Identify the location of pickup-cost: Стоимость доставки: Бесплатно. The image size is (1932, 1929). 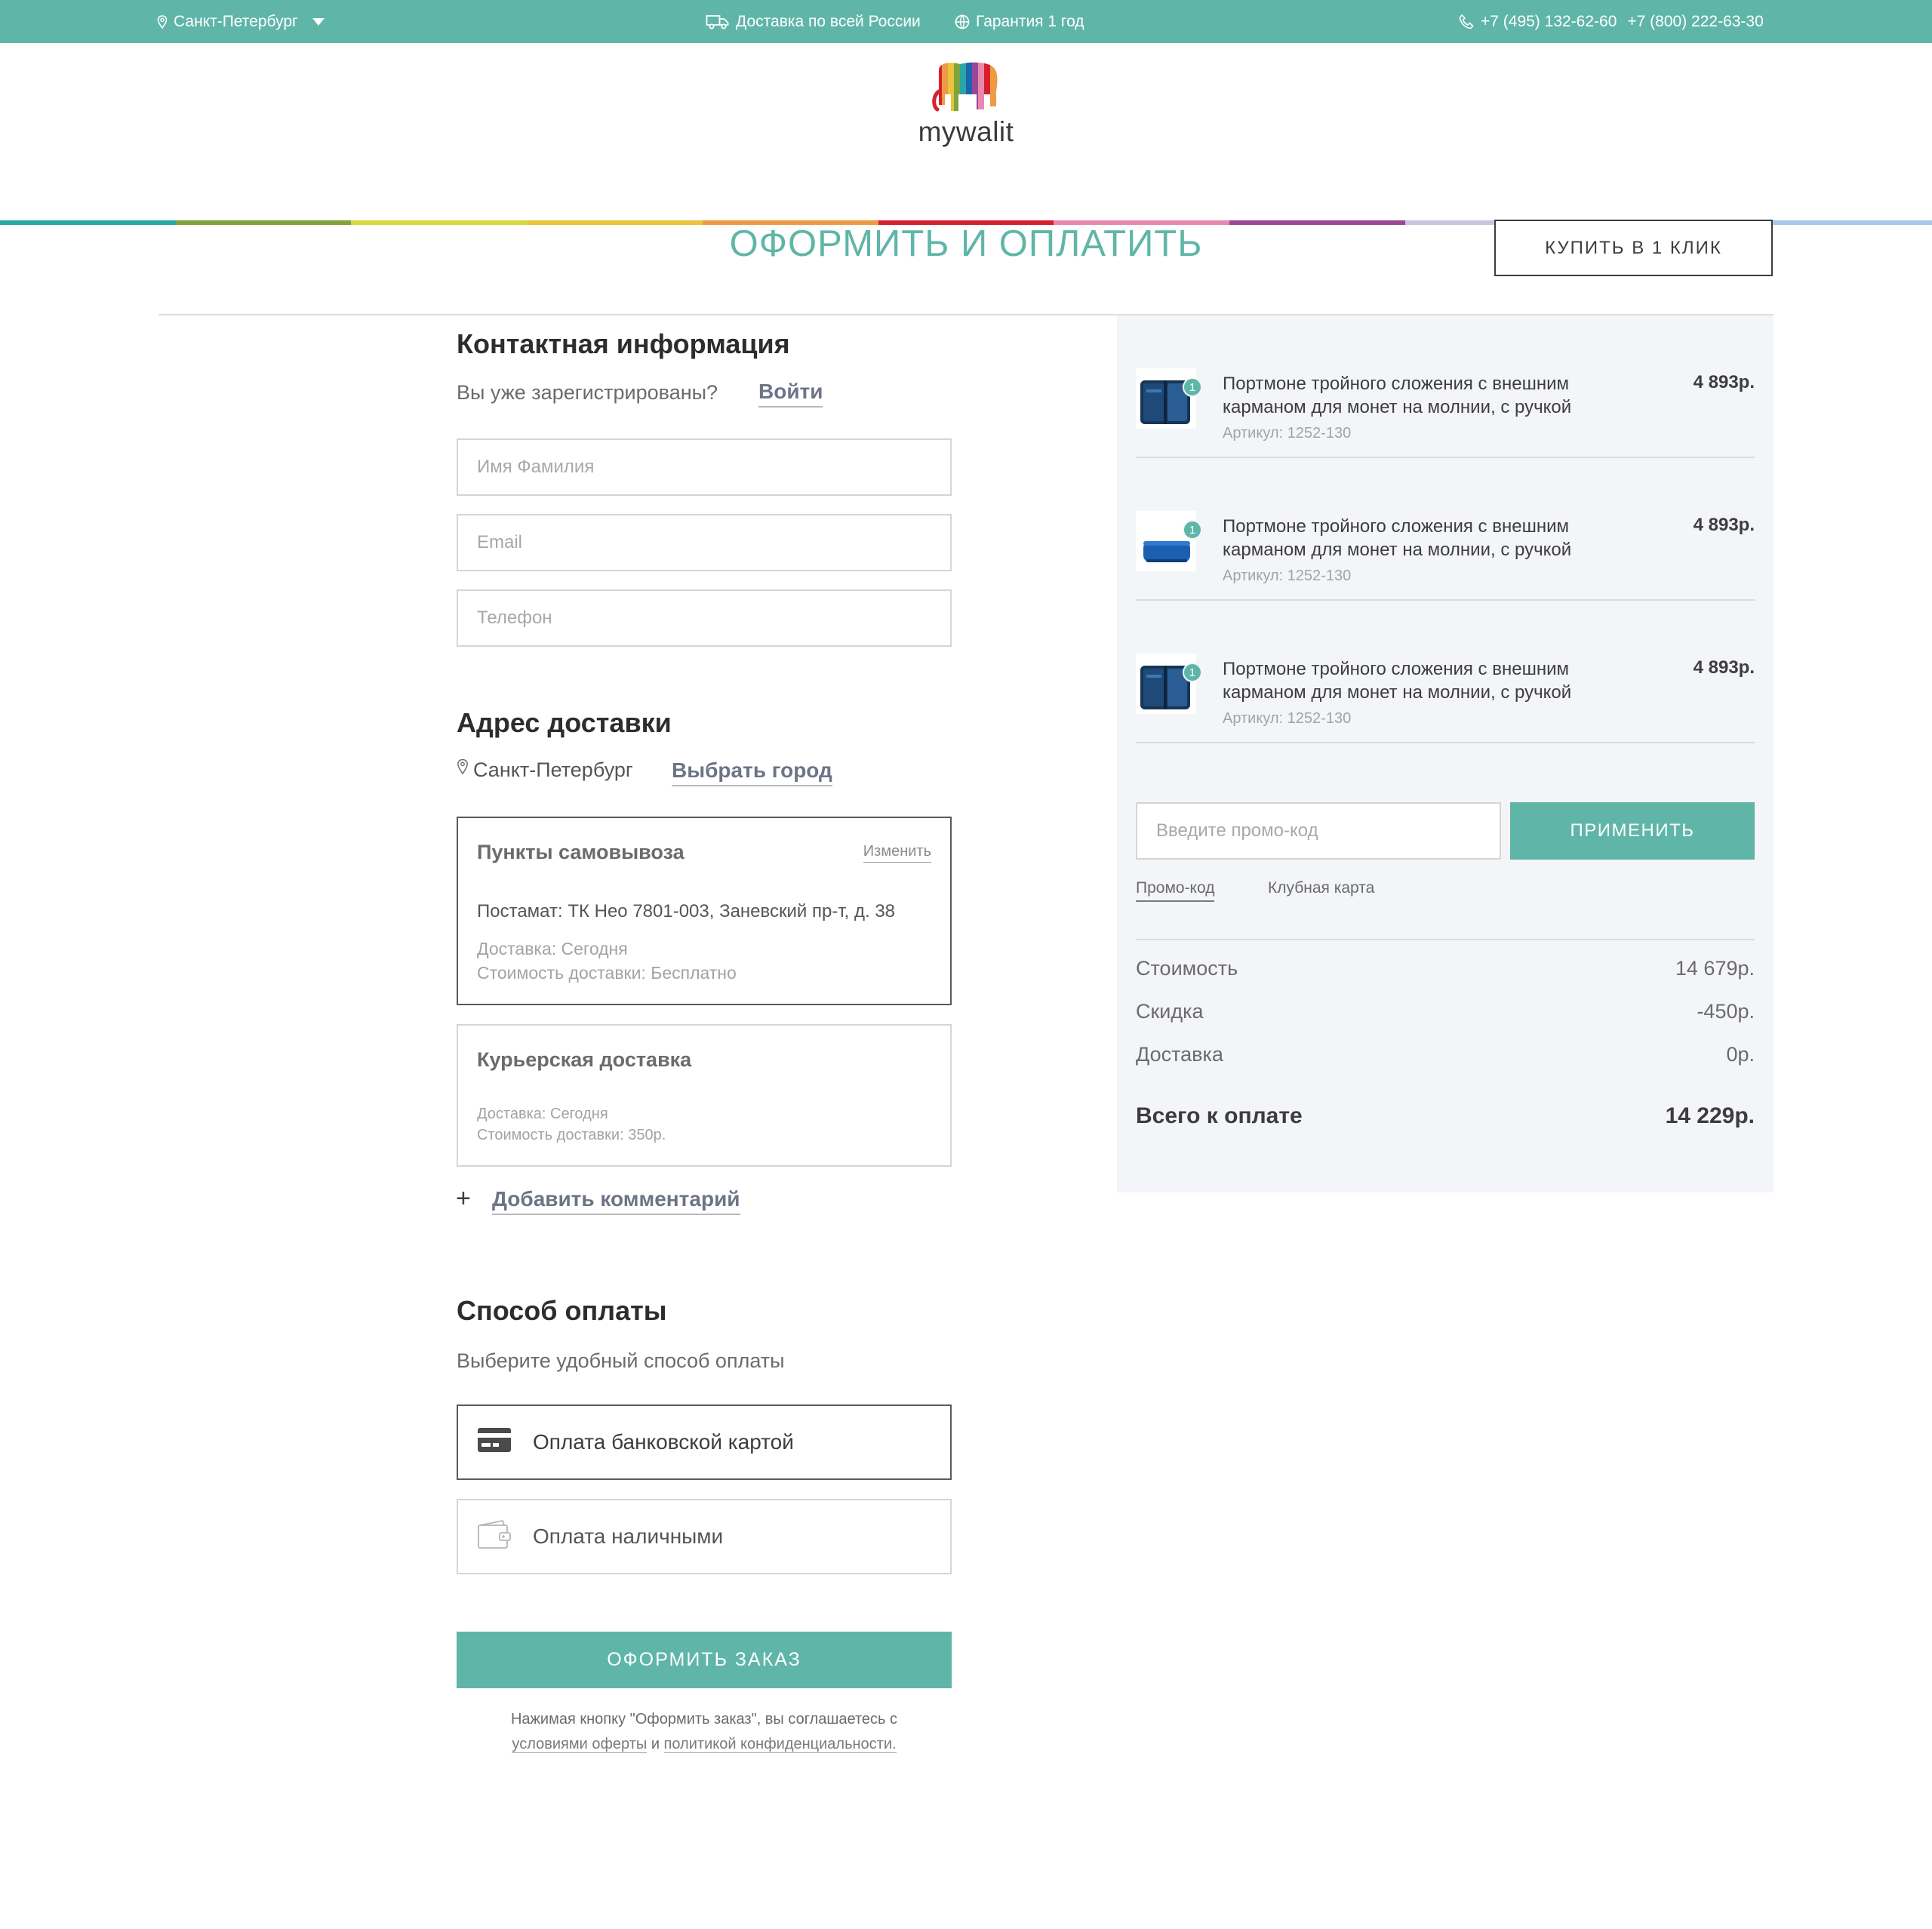
(607, 973).